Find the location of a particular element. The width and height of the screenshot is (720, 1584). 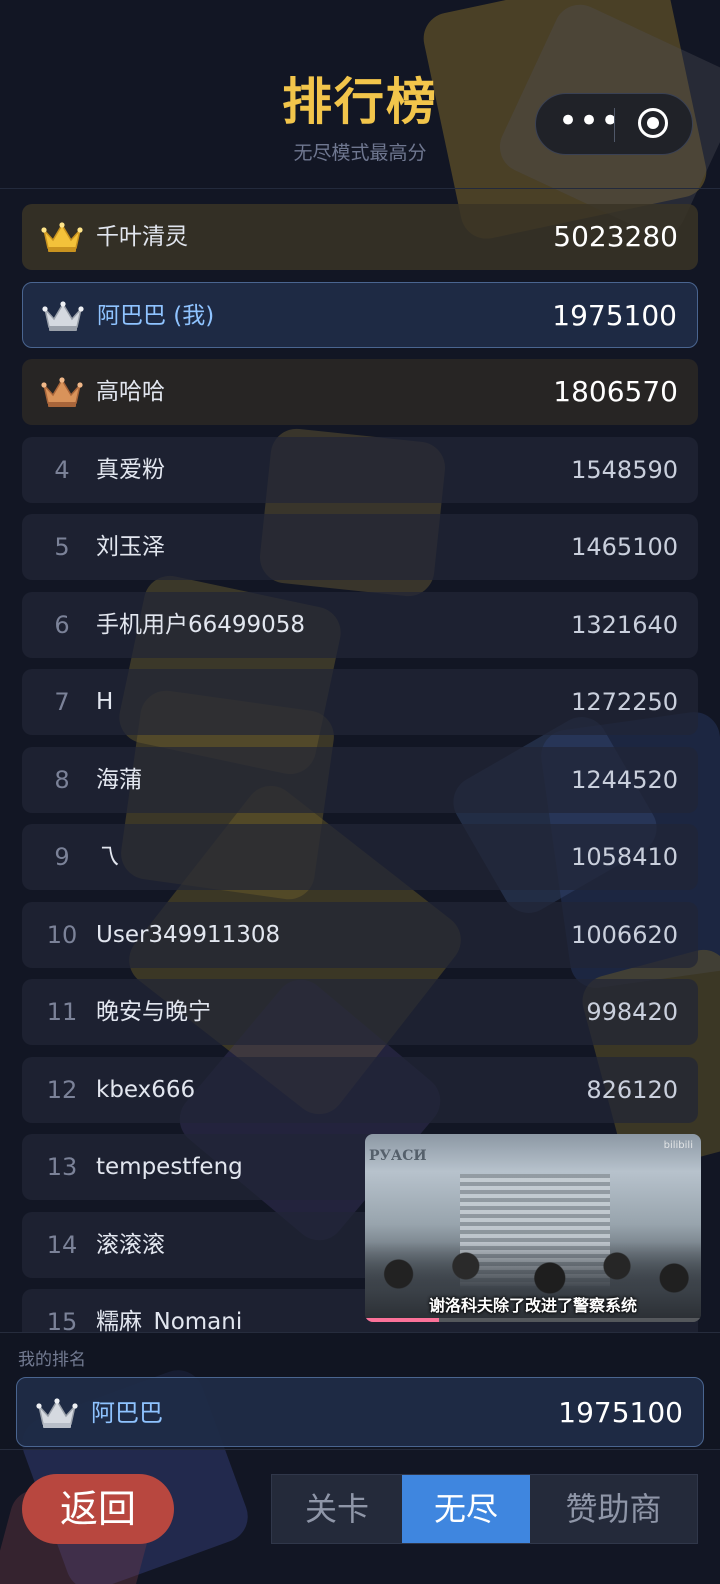

target-close-icon is located at coordinates (653, 123).